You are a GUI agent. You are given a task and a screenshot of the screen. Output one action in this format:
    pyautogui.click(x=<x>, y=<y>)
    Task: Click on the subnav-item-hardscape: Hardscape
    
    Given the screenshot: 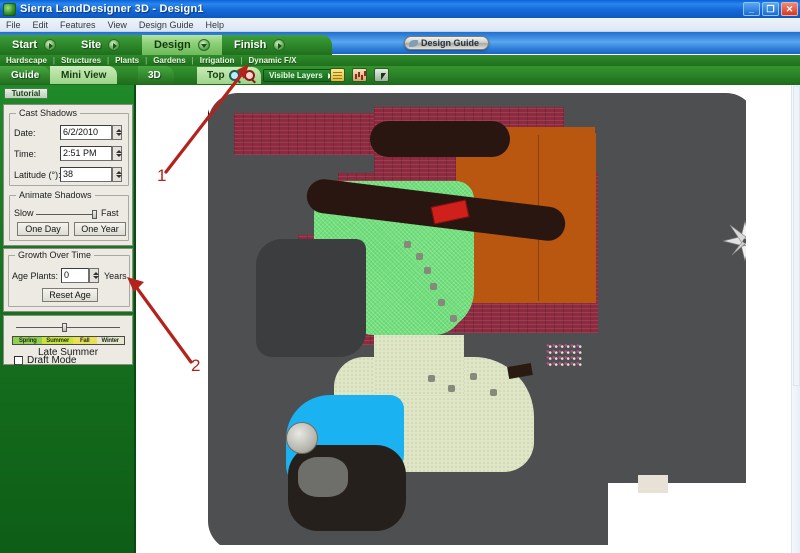 What is the action you would take?
    pyautogui.click(x=26, y=60)
    